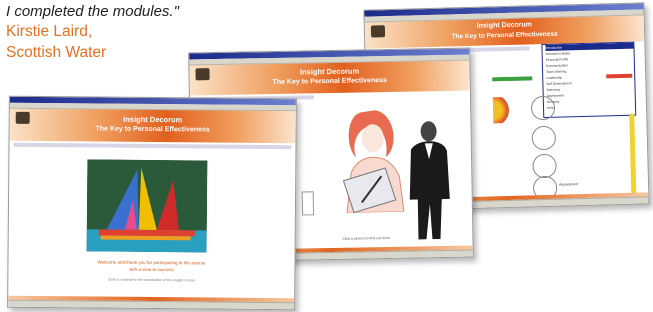  I want to click on color-bar-green, so click(512, 79).